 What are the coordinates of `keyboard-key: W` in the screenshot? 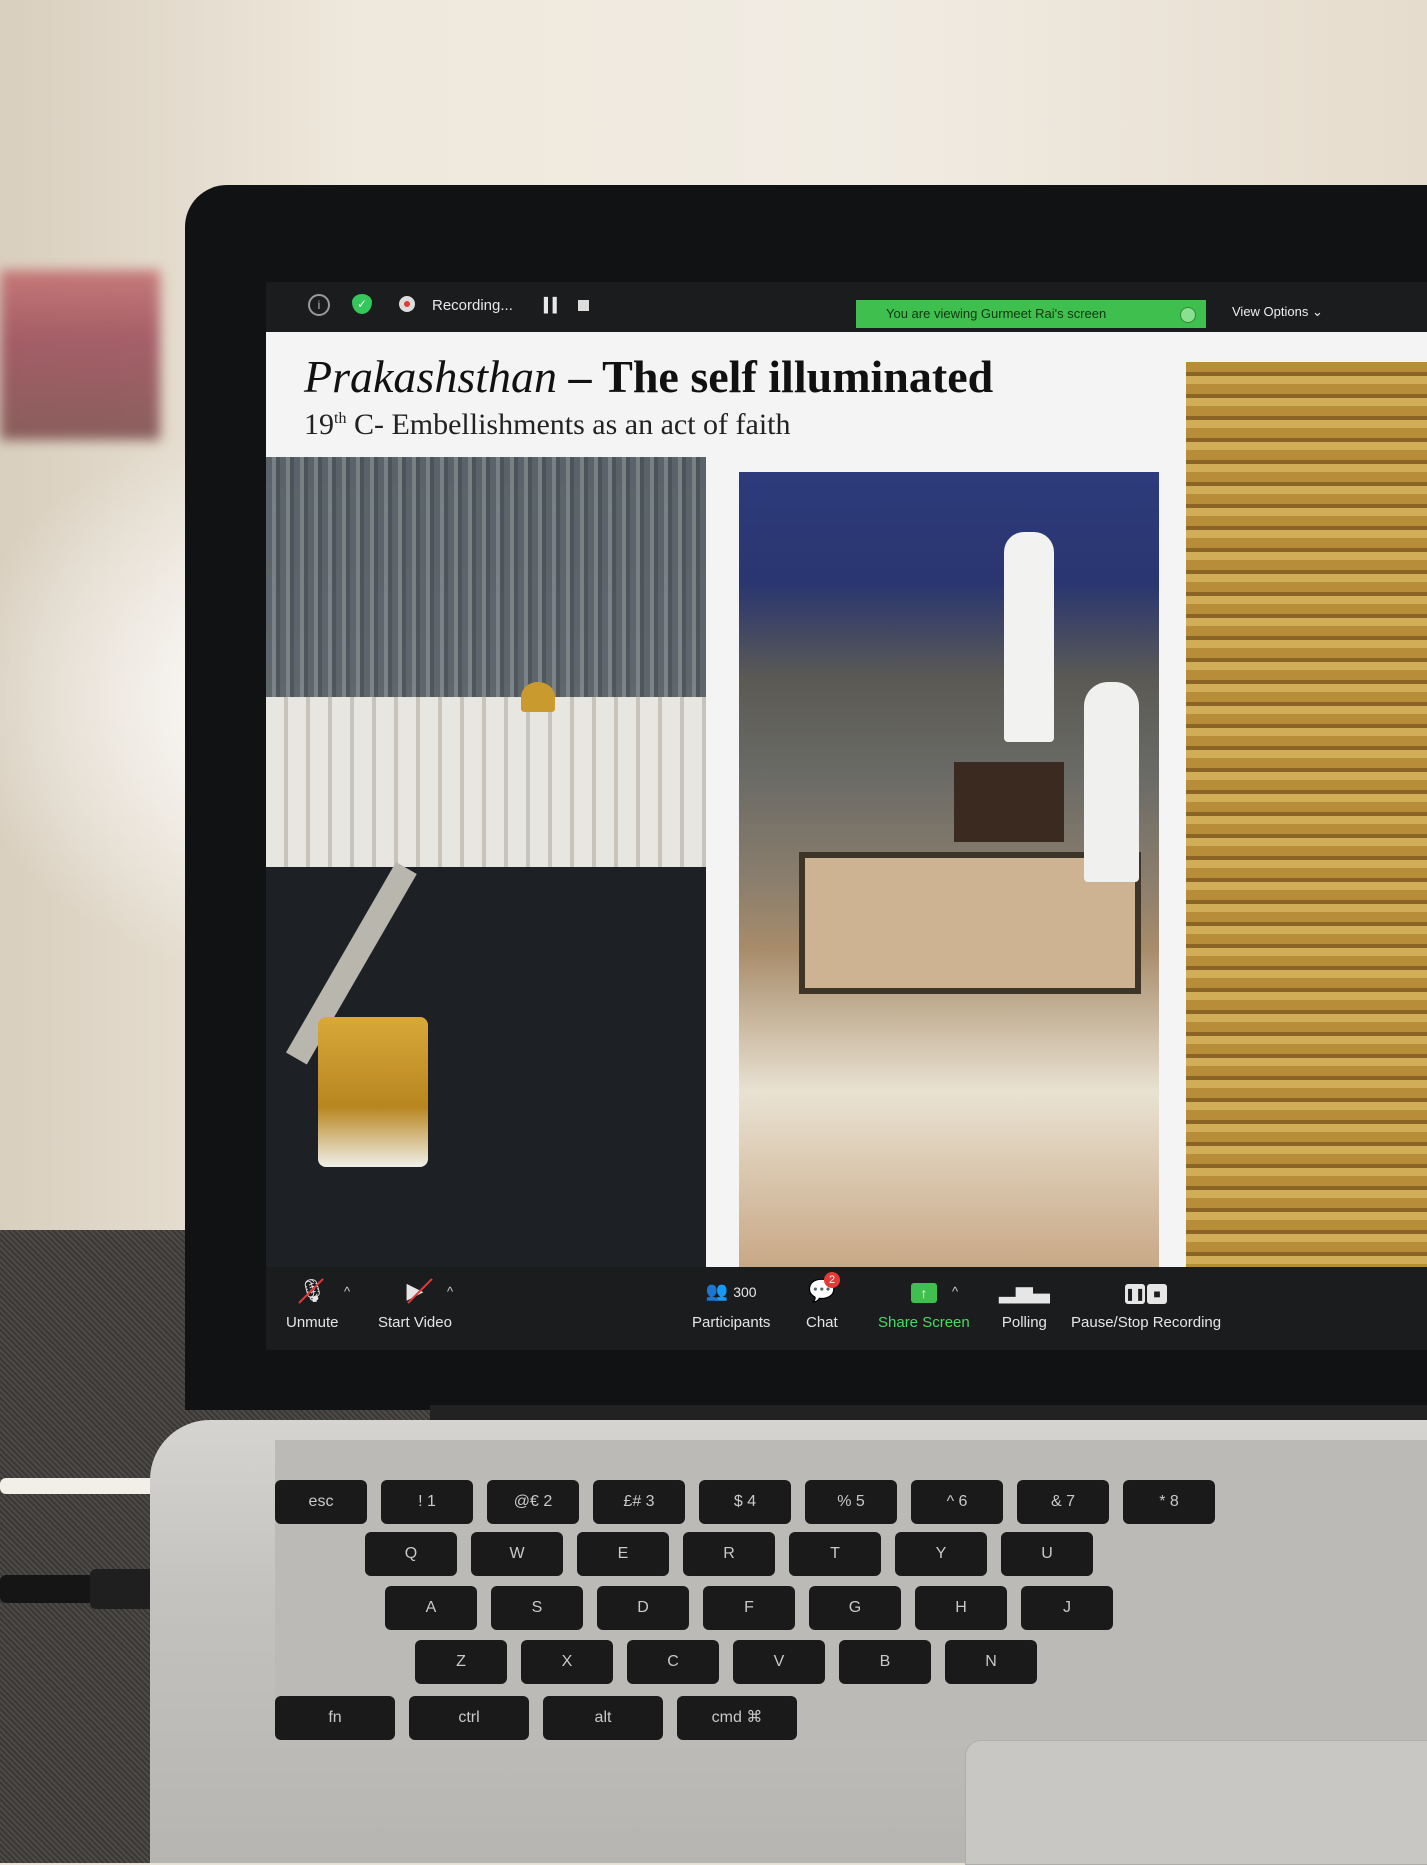 It's located at (517, 1554).